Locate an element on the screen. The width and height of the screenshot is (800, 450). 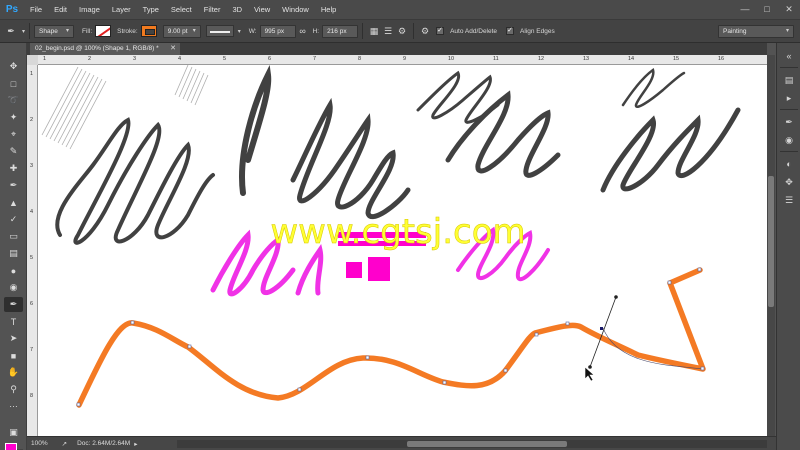
align-edges-checkbox: ✓ is located at coordinates (510, 31).